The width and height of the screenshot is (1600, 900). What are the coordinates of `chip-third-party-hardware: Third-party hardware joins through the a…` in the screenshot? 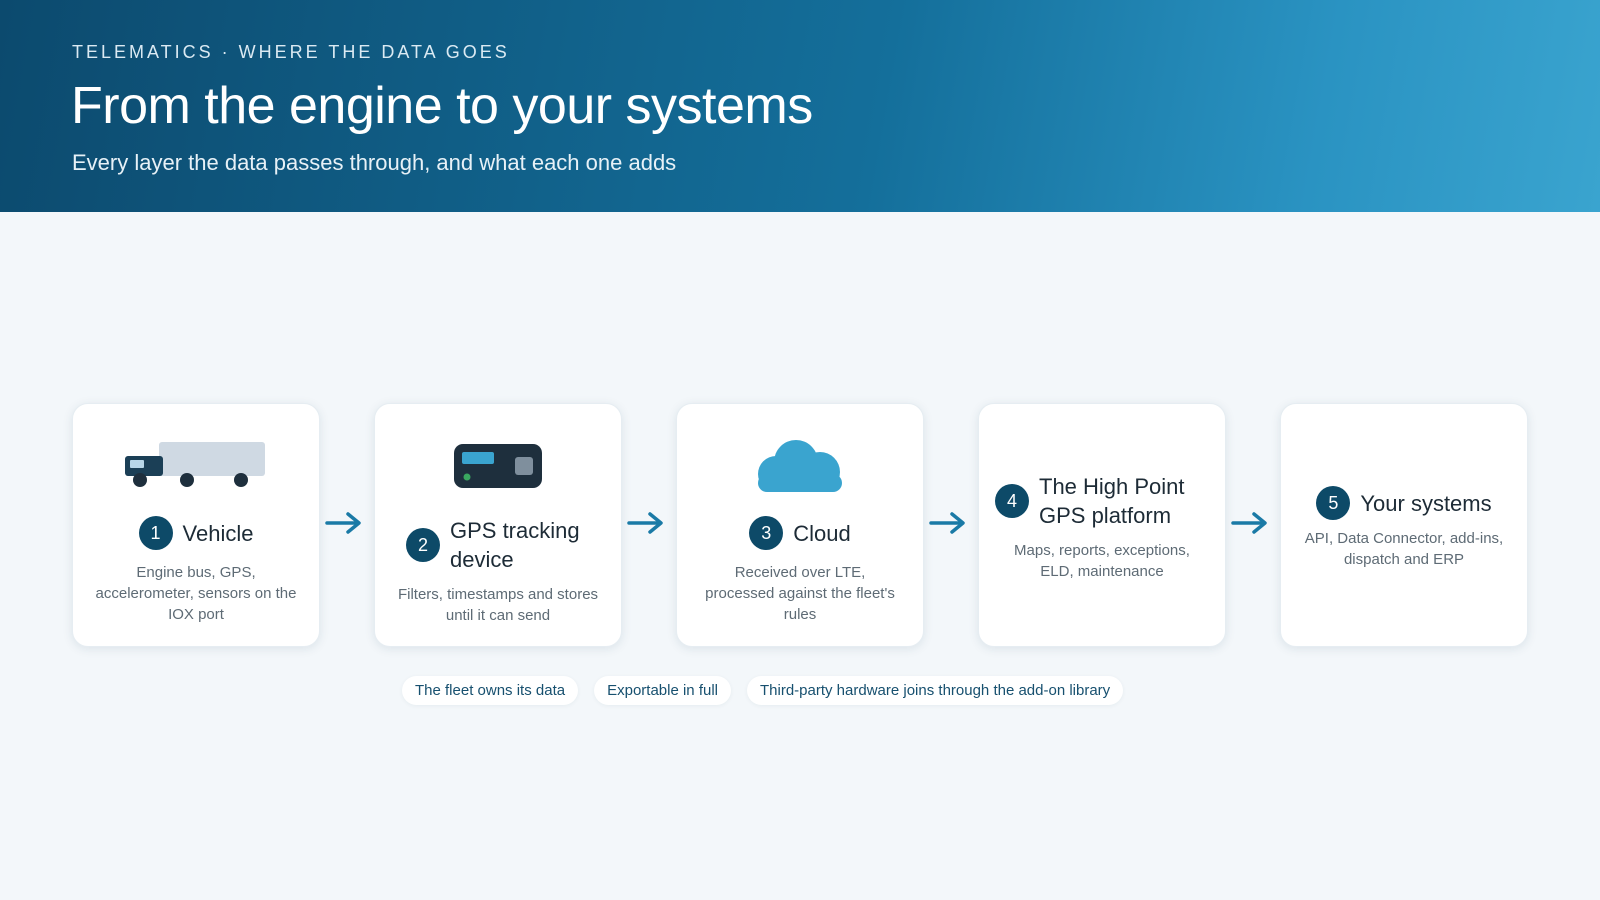 It's located at (935, 690).